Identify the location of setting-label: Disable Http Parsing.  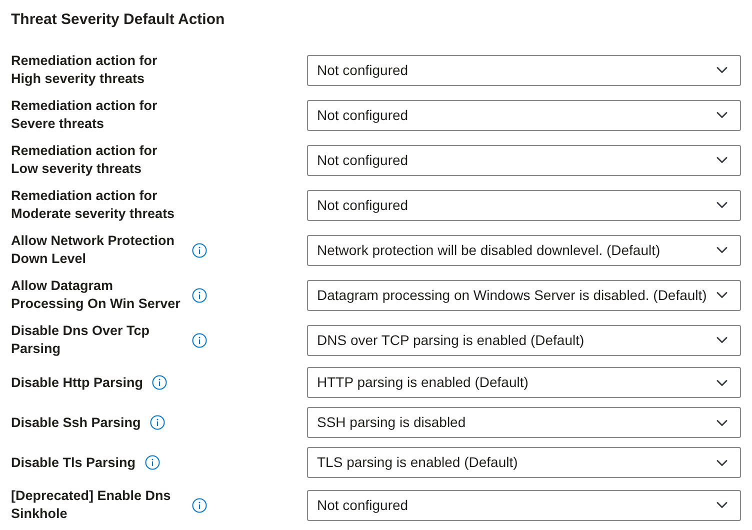
(77, 383).